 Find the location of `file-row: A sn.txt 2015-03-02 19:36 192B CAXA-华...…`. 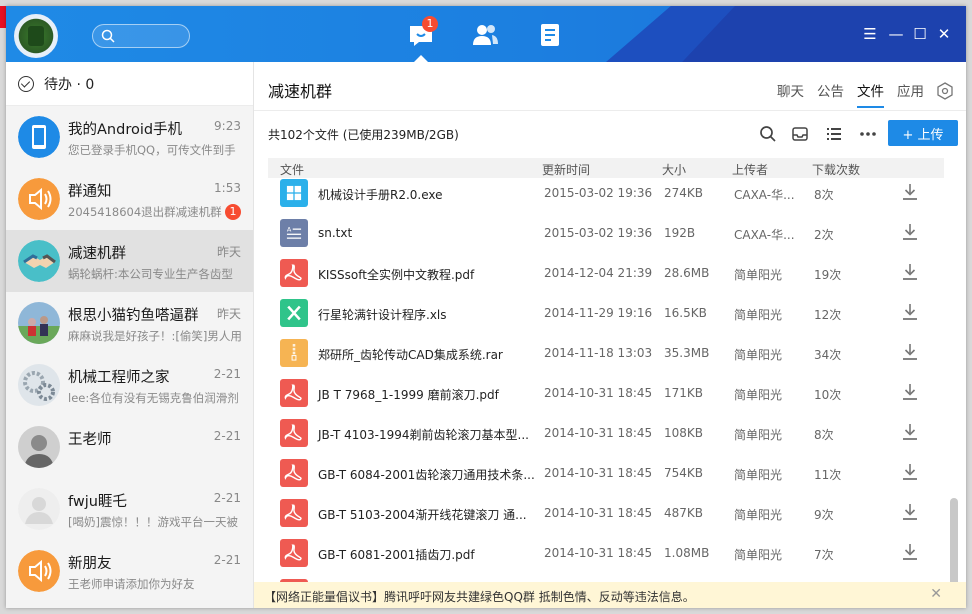

file-row: A sn.txt 2015-03-02 19:36 192B CAXA-华...… is located at coordinates (606, 233).